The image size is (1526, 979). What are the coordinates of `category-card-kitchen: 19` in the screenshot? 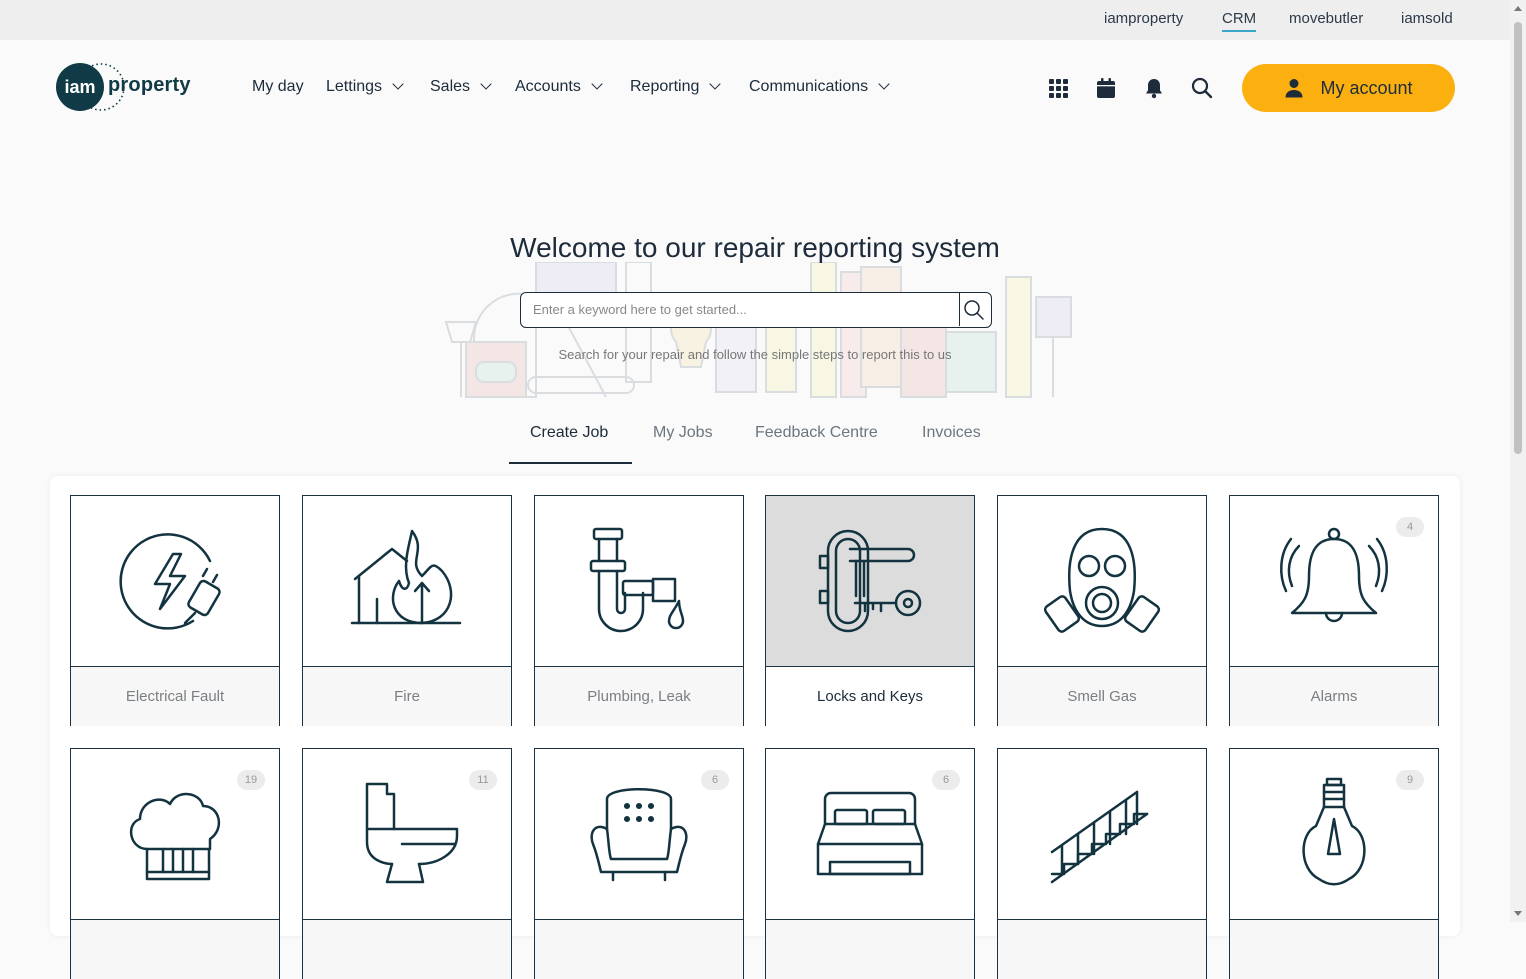 It's located at (175, 863).